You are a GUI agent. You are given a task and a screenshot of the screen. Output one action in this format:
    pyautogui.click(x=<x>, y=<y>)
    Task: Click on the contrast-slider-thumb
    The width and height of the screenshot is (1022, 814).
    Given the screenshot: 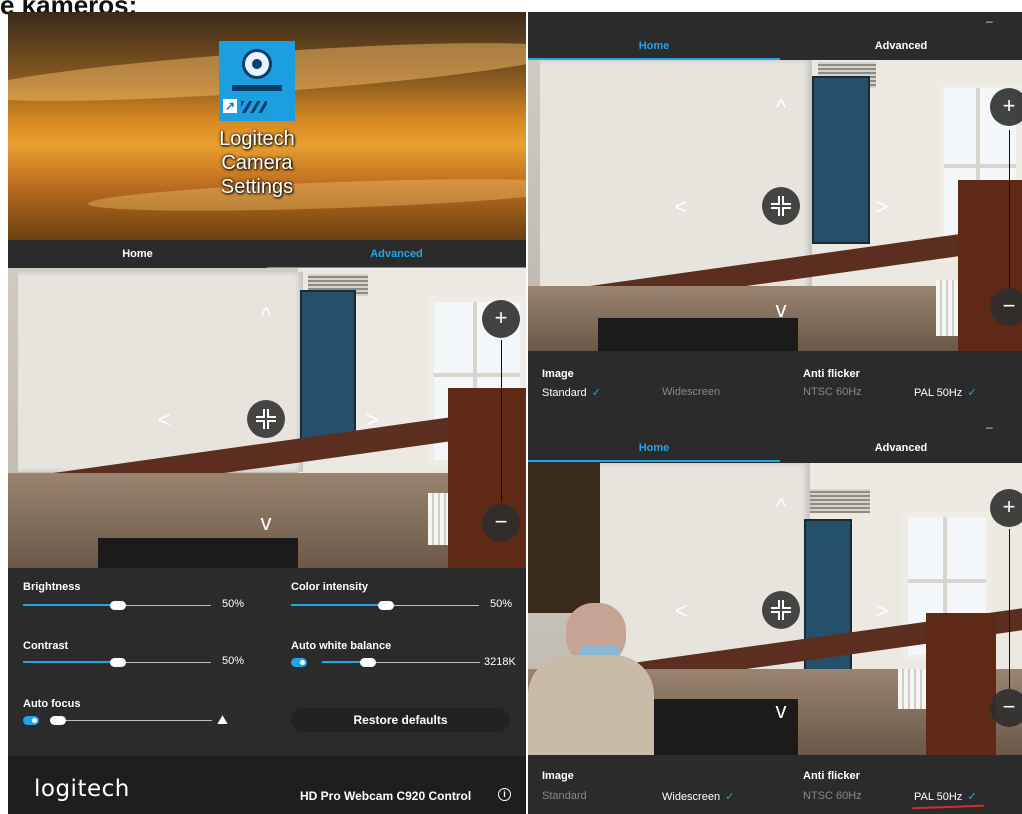 What is the action you would take?
    pyautogui.click(x=118, y=662)
    